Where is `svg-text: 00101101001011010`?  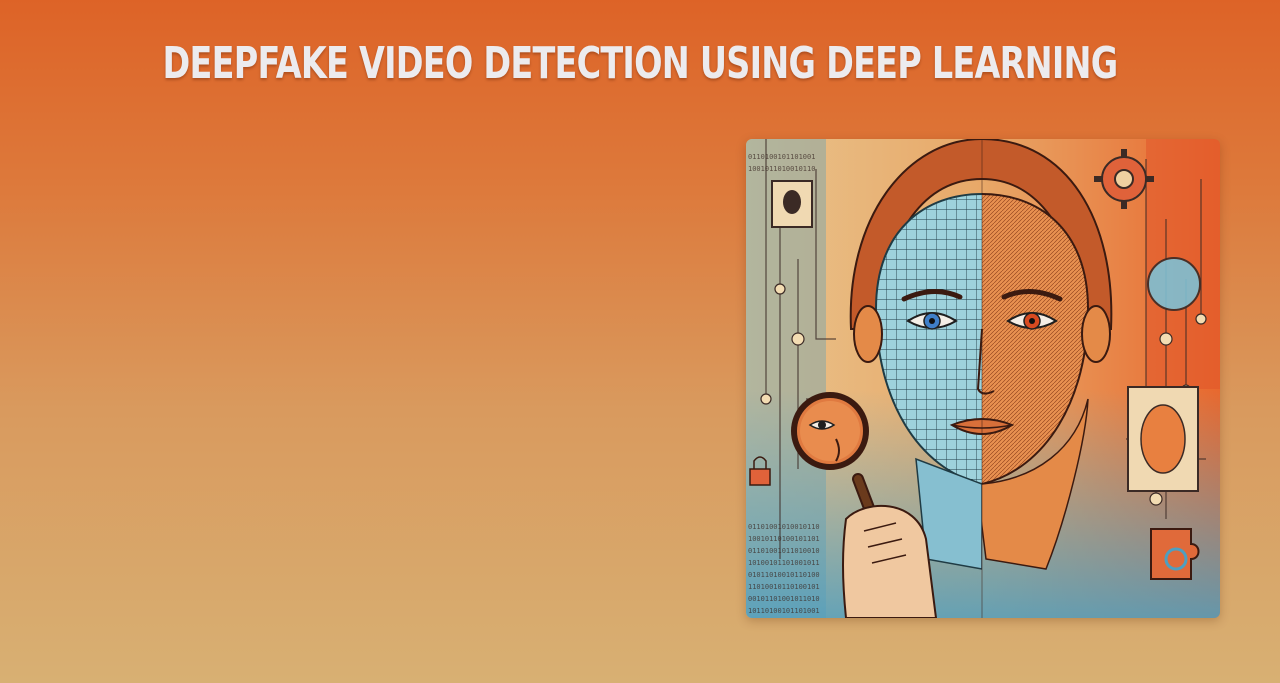 svg-text: 00101101001011010 is located at coordinates (784, 599).